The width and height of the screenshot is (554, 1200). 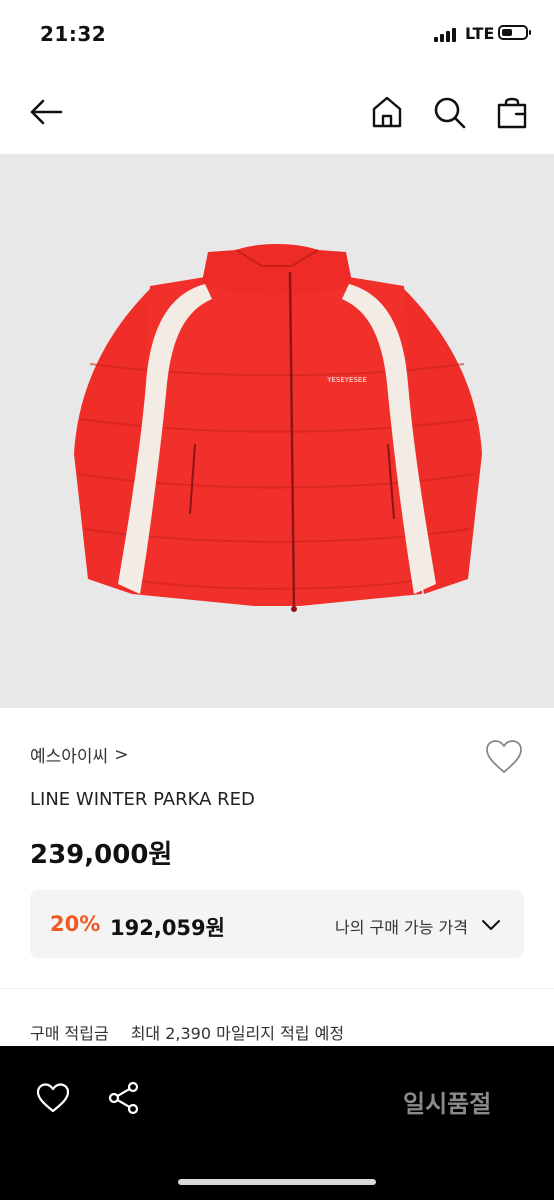 What do you see at coordinates (167, 928) in the screenshot?
I see `discount-price: 192,059원` at bounding box center [167, 928].